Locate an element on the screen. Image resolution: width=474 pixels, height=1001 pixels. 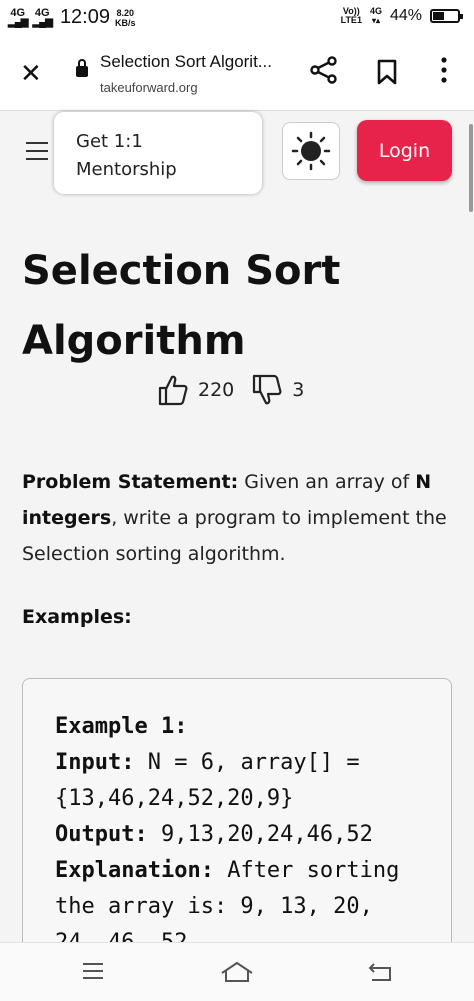
status-right: Vo)) LTE1 4G ▾▴ 44% is located at coordinates (402, 16).